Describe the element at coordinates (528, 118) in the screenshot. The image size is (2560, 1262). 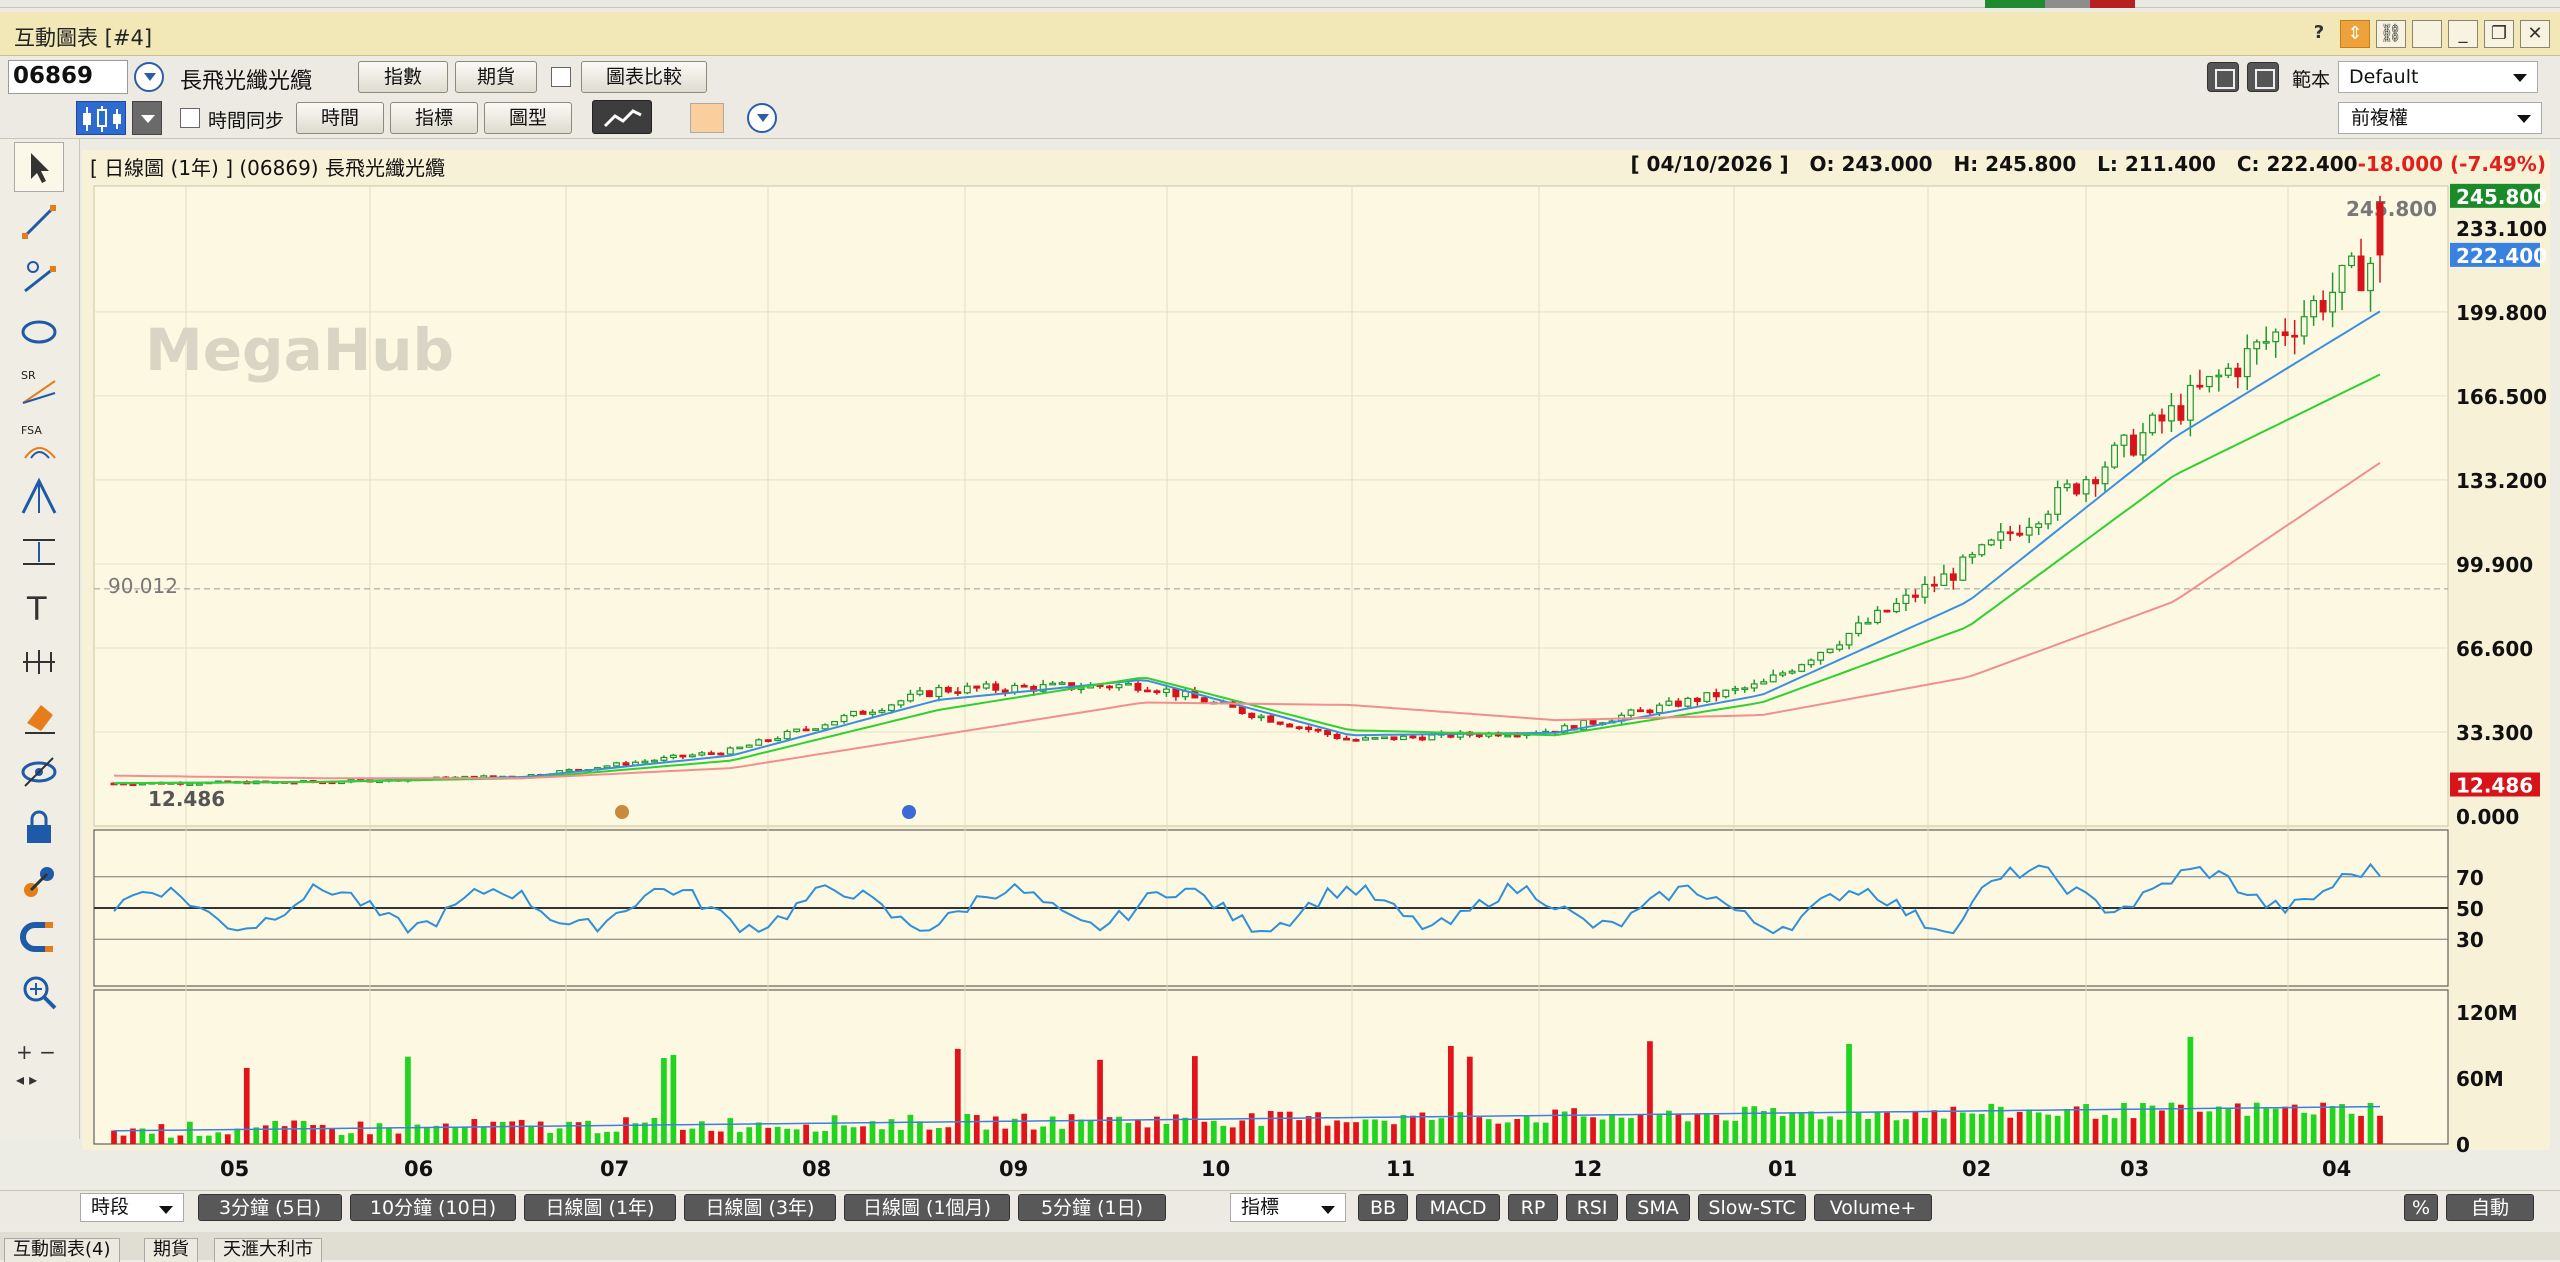
I see `chart-type-button: 圖型` at that location.